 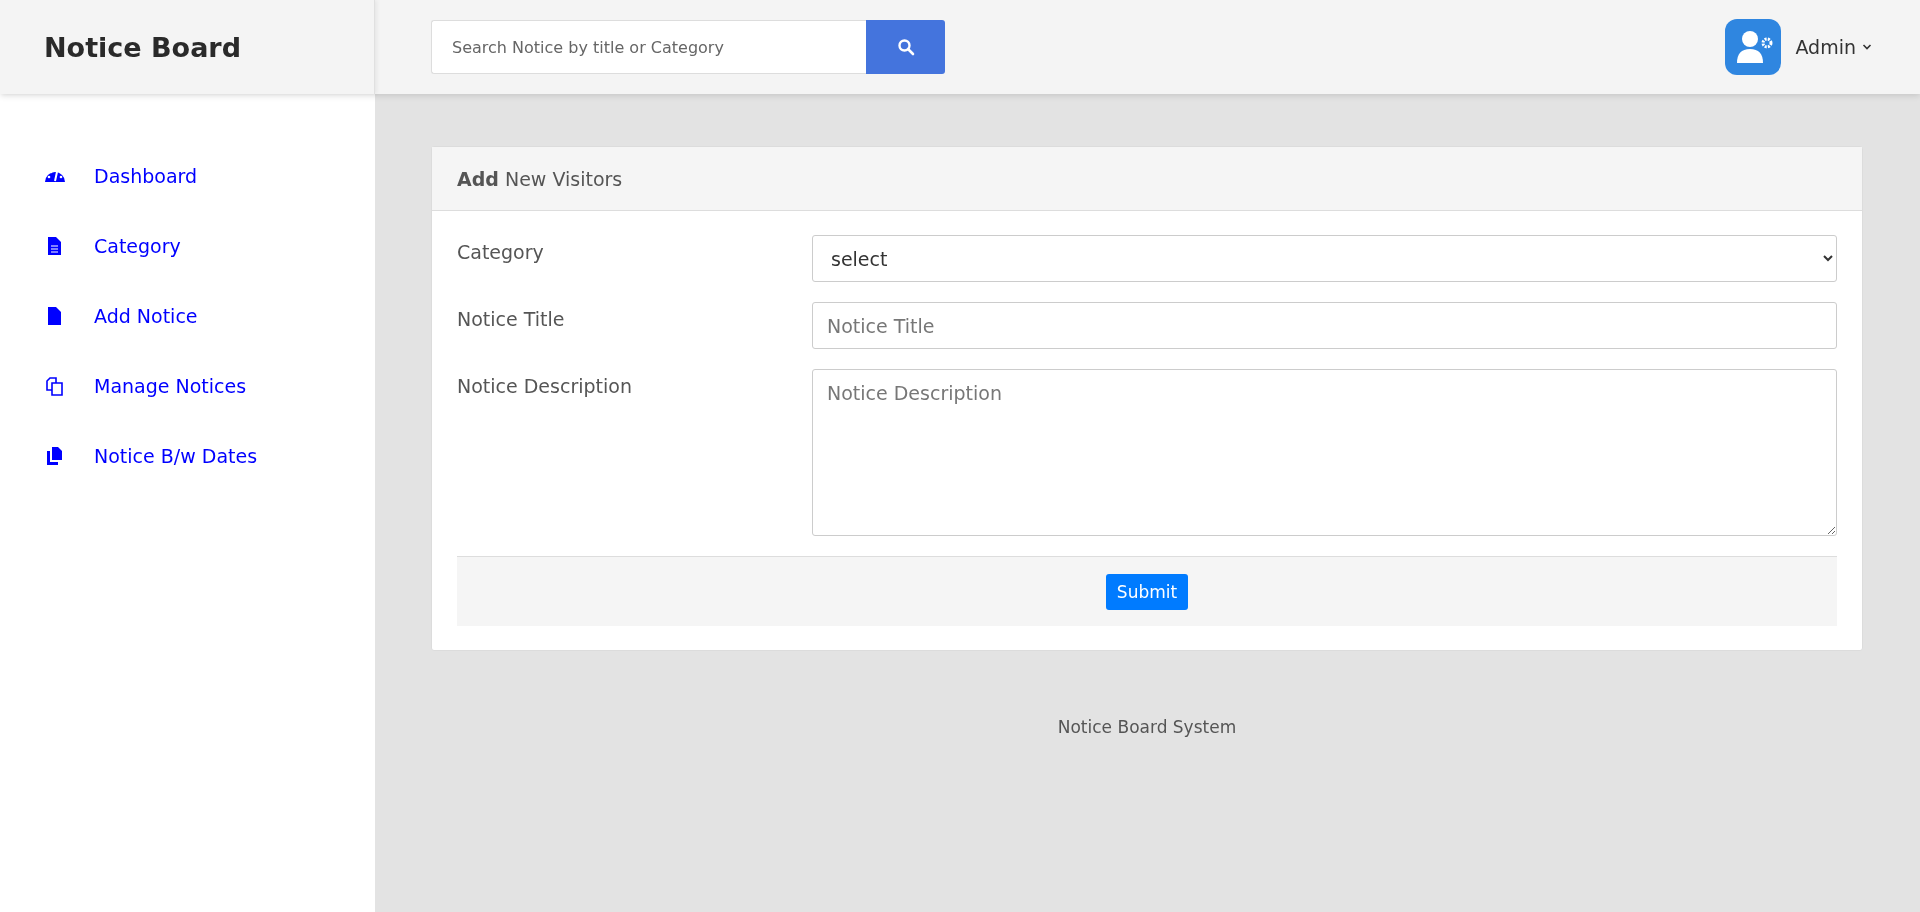 What do you see at coordinates (187, 316) in the screenshot?
I see `sidebar-item: Add Notice` at bounding box center [187, 316].